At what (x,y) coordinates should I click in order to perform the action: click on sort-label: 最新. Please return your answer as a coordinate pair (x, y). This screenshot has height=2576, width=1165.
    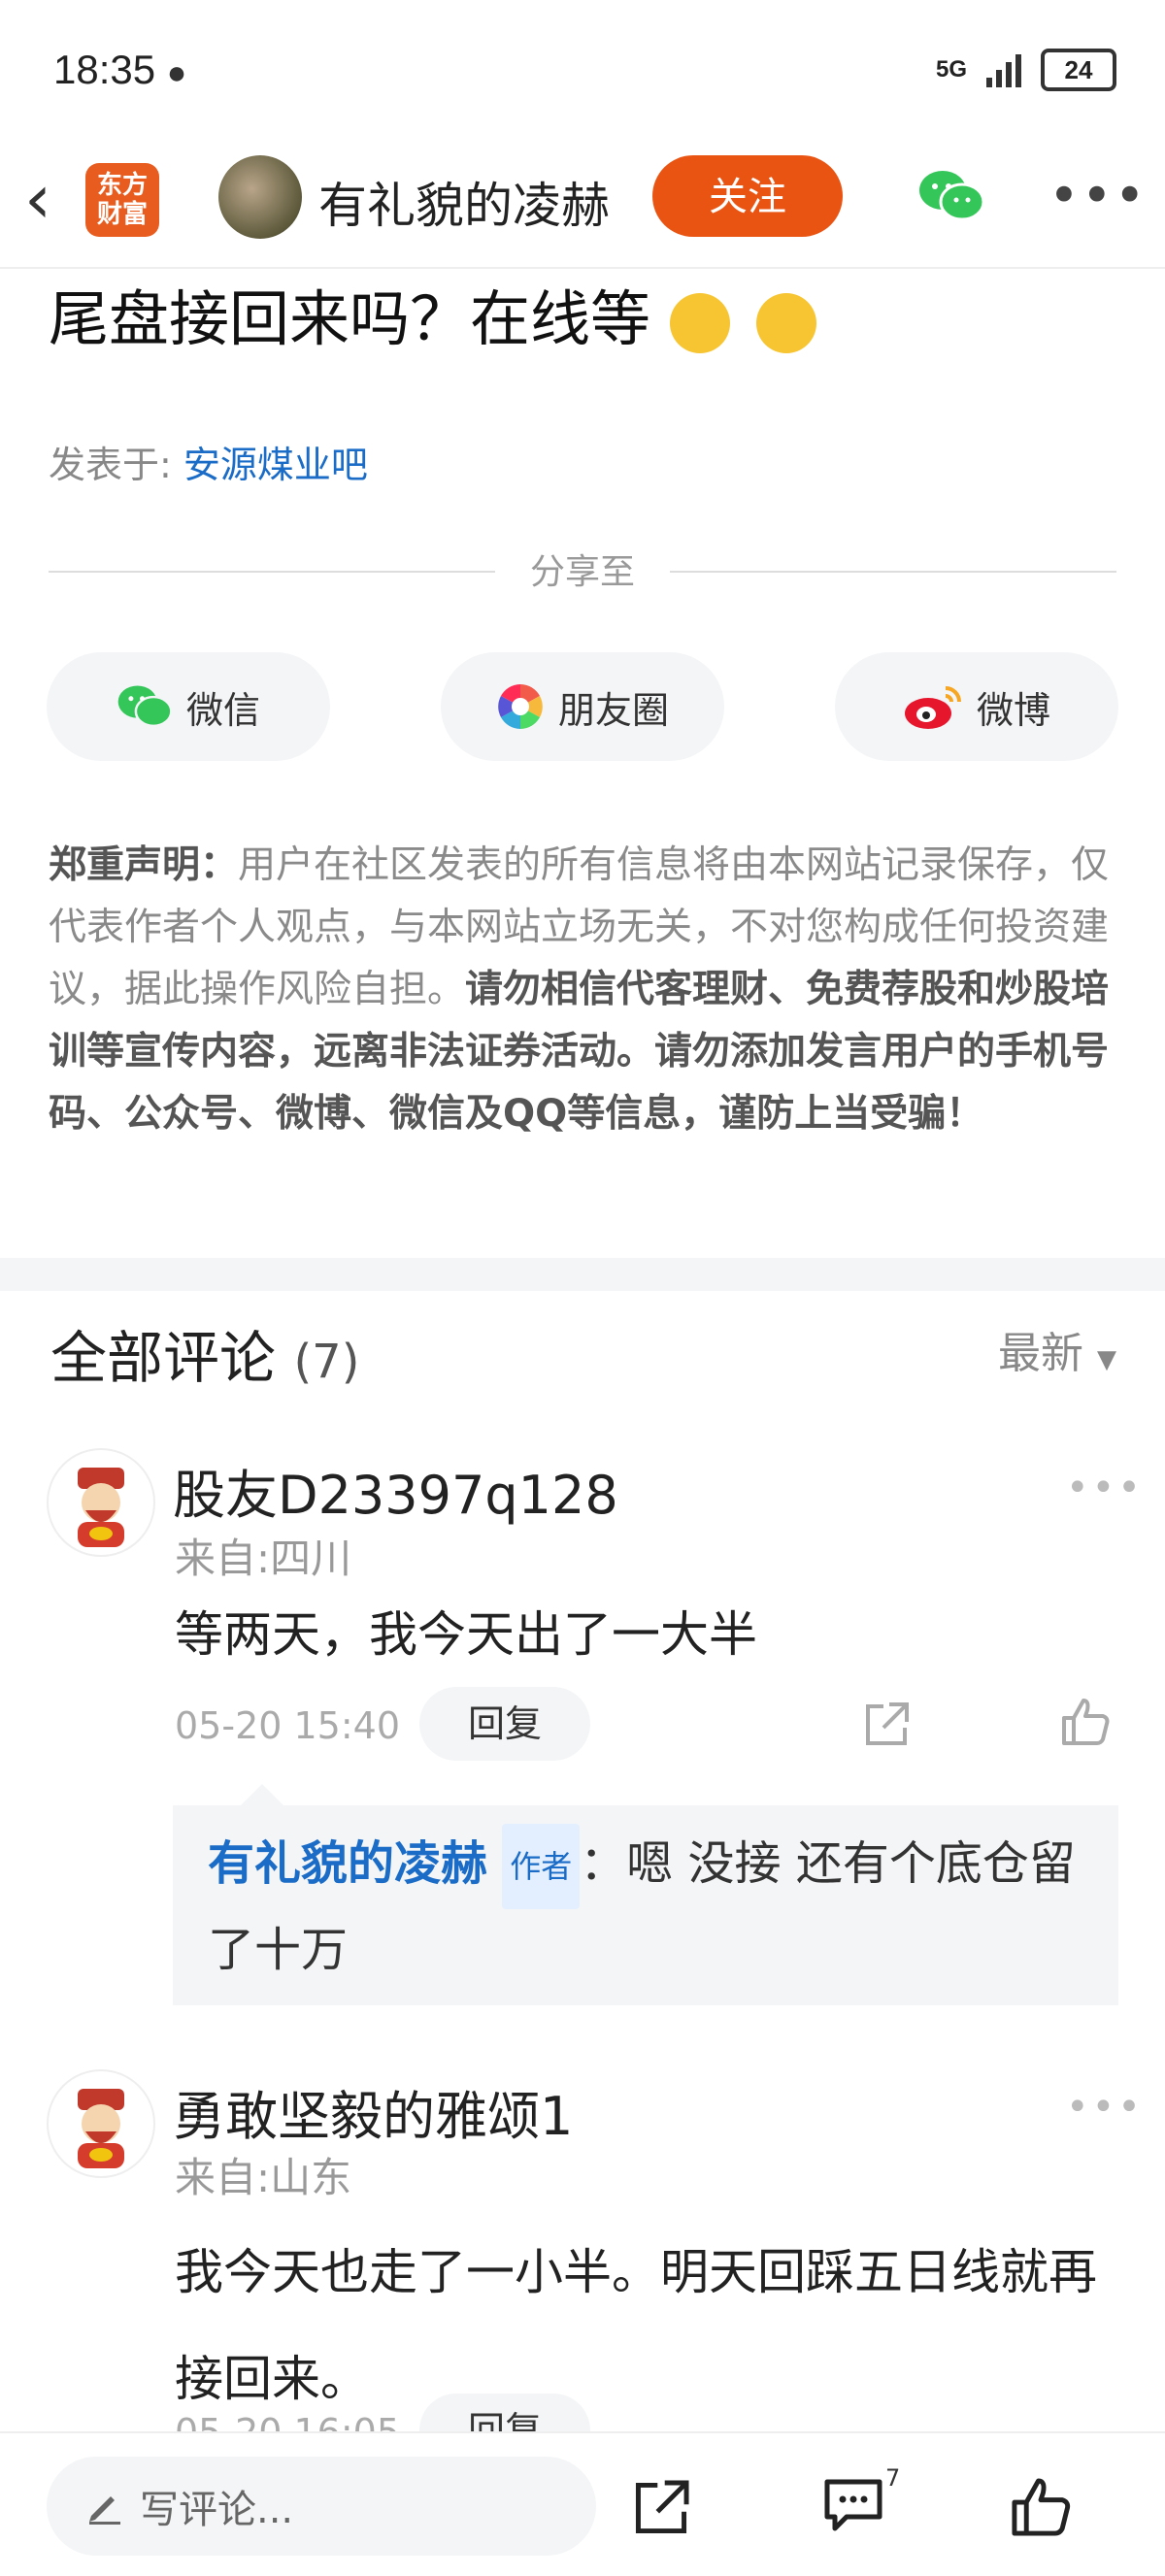
    Looking at the image, I should click on (1040, 1353).